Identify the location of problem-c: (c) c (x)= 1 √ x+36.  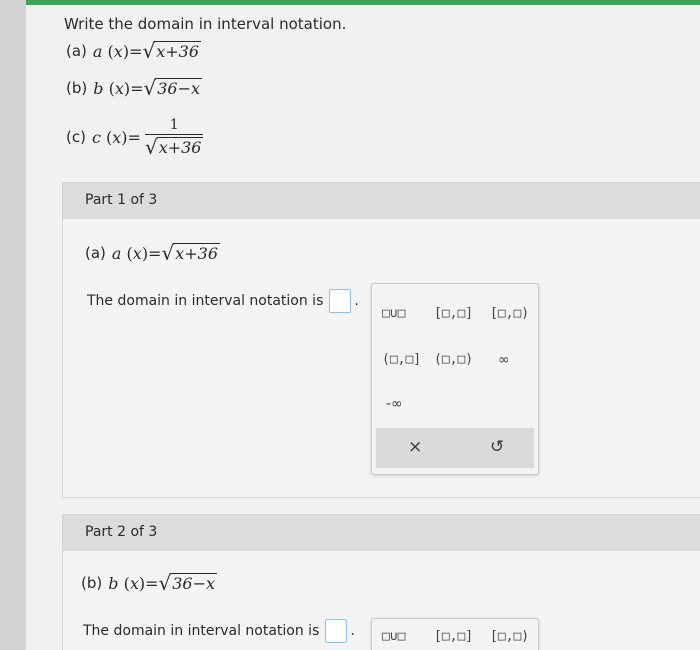
(135, 138).